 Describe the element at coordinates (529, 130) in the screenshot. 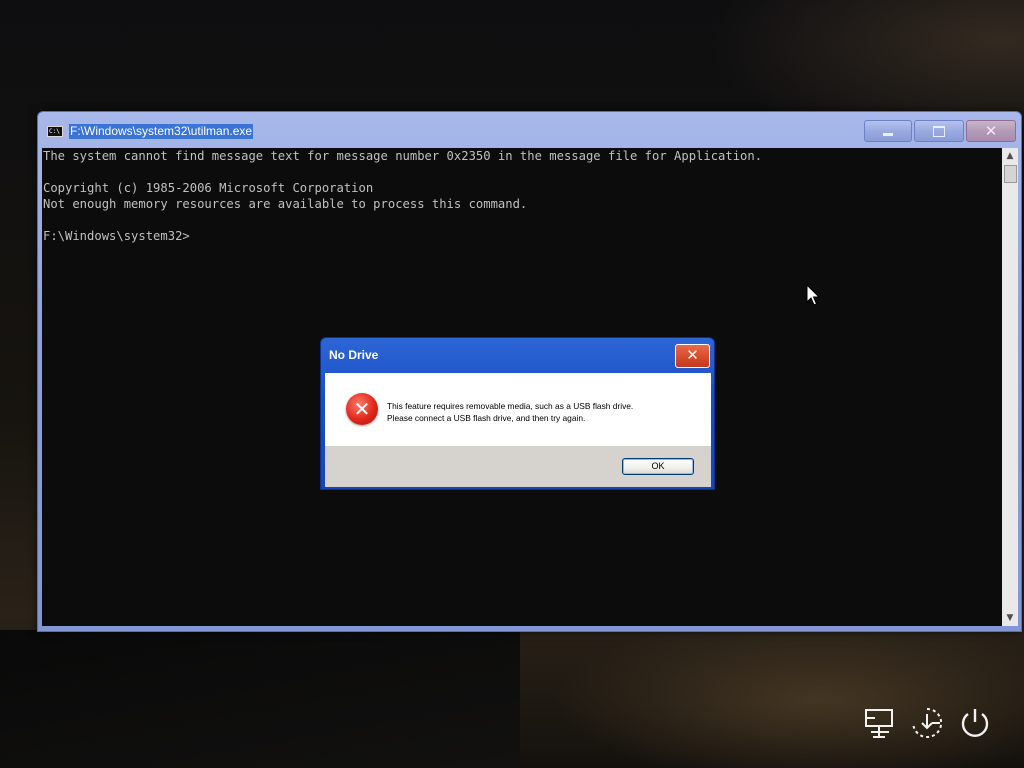

I see `console-titlebar: C:\ F:\Windows\system32\utilman.exe ✕` at that location.